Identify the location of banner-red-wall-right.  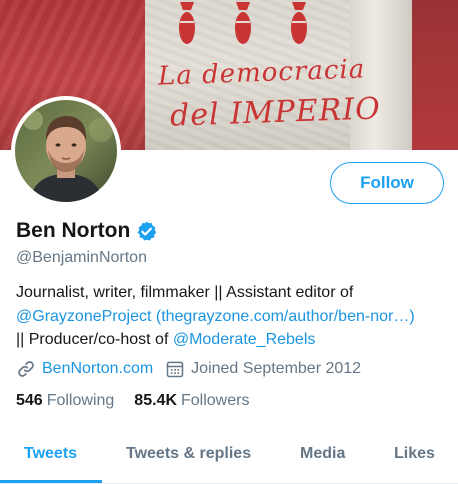
(435, 75).